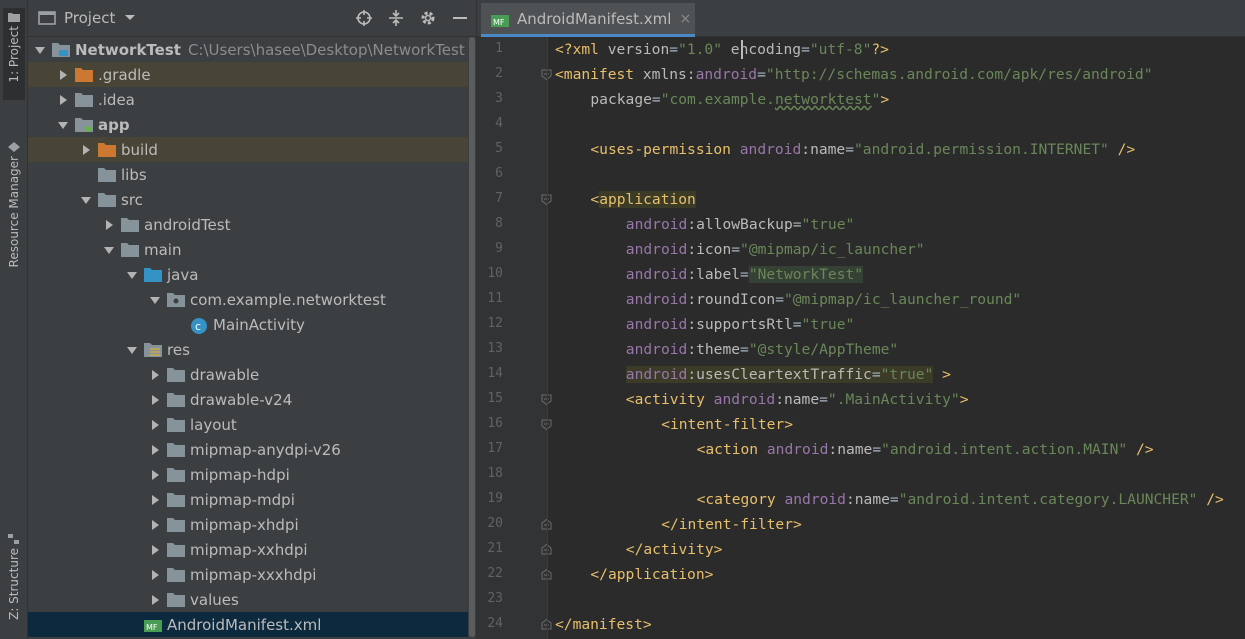 Image resolution: width=1245 pixels, height=639 pixels. I want to click on tree-item-label: values, so click(214, 599).